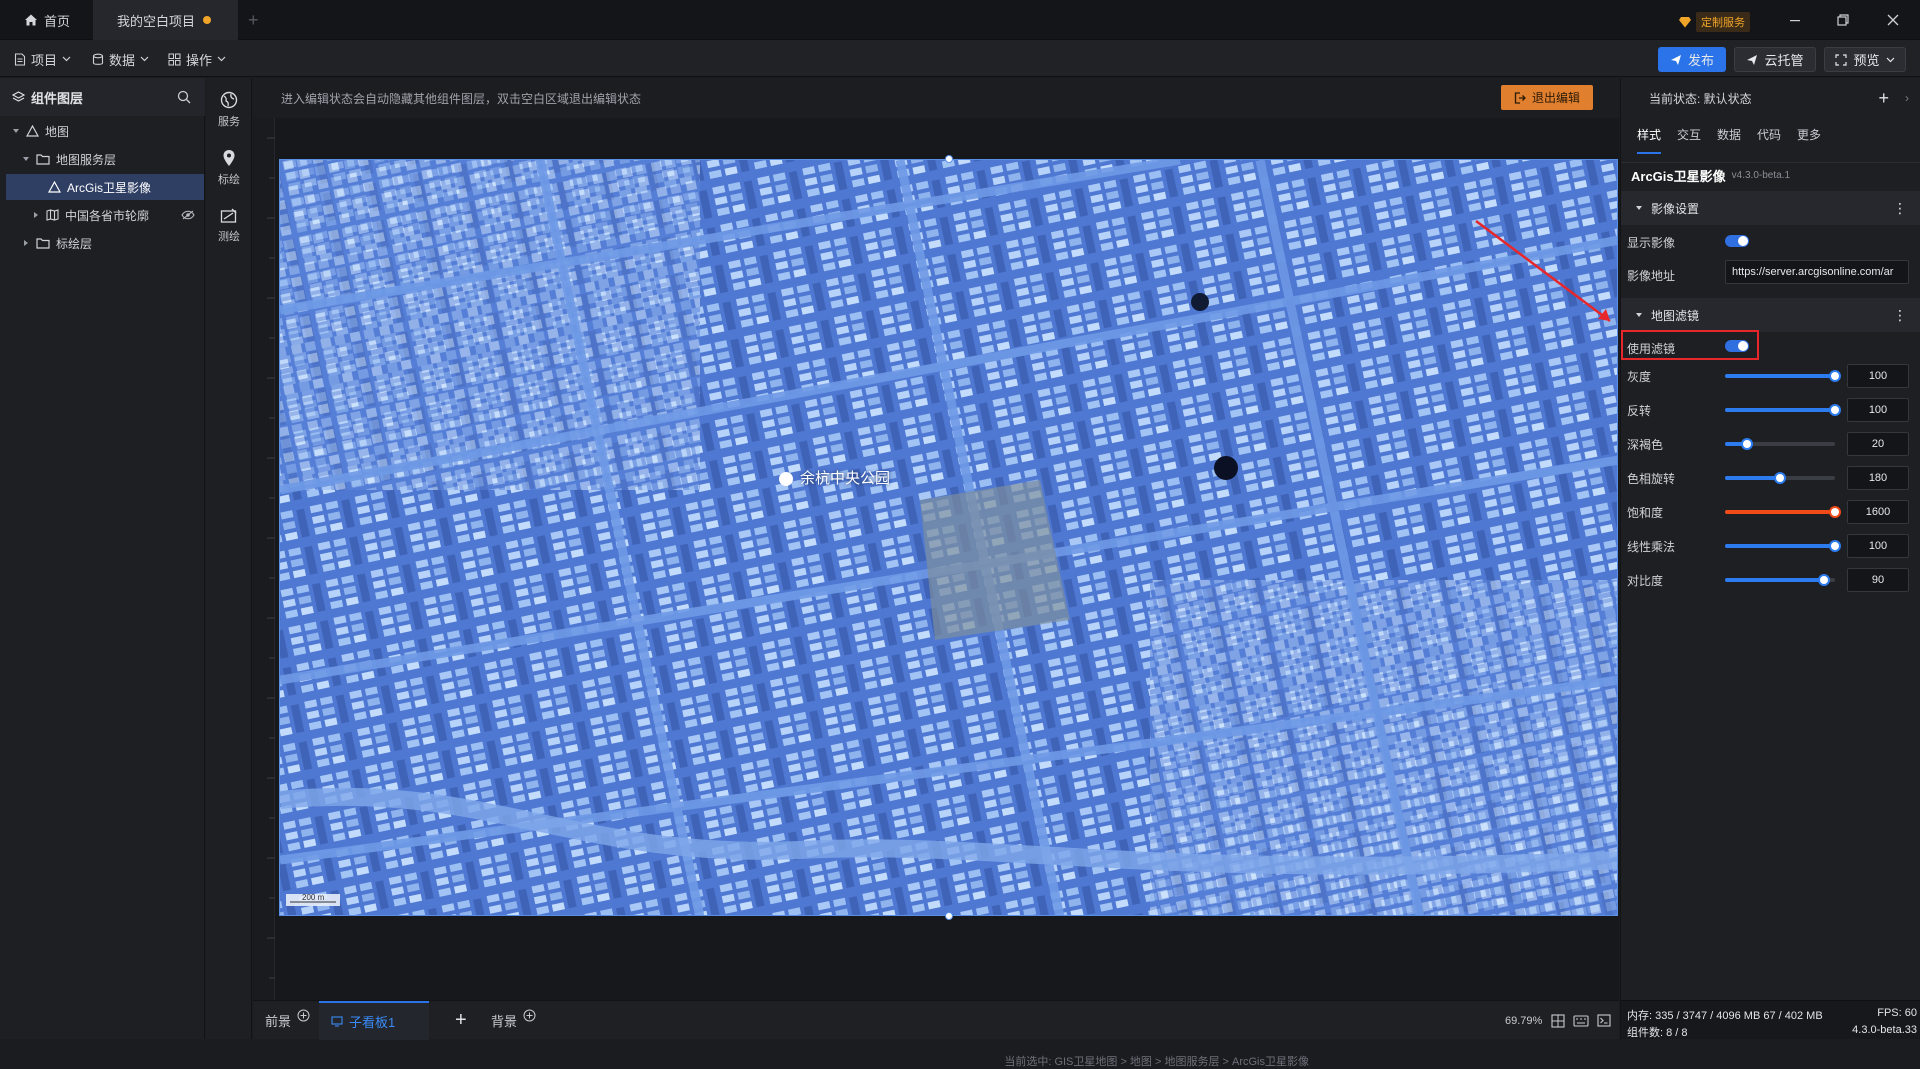  I want to click on menu-data: 数据, so click(120, 59).